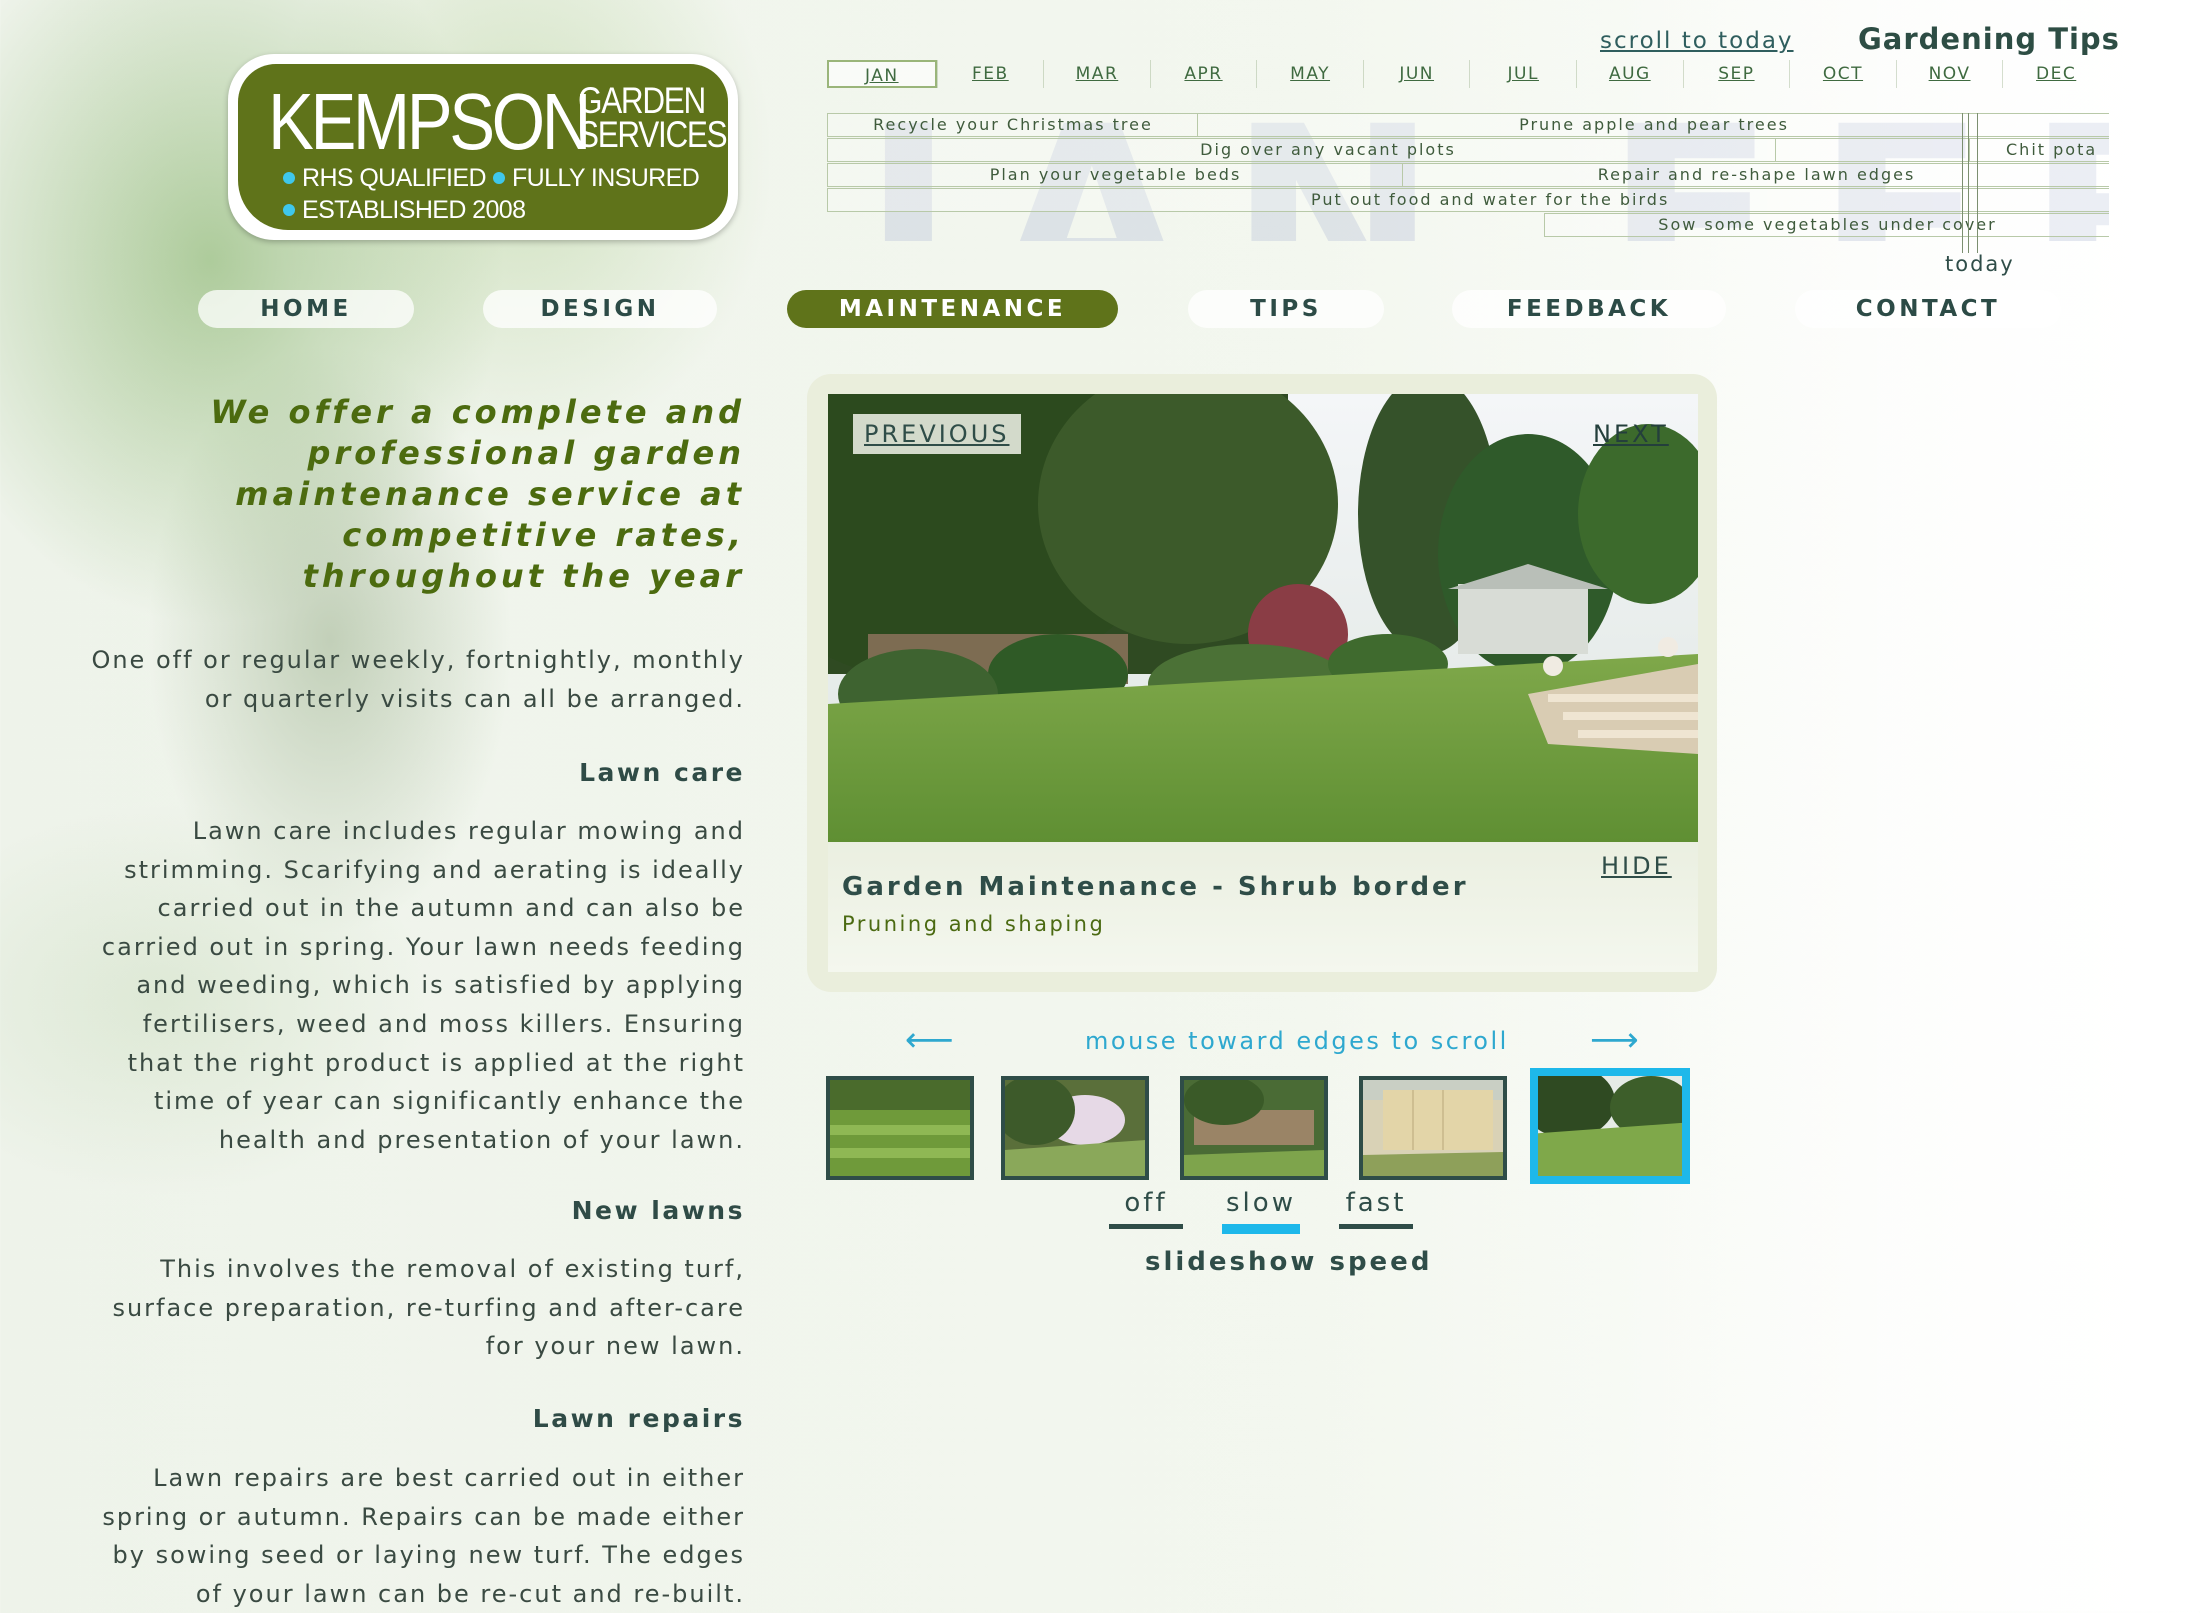 The width and height of the screenshot is (2200, 1613). I want to click on hide-caption-button: HIDE, so click(1636, 866).